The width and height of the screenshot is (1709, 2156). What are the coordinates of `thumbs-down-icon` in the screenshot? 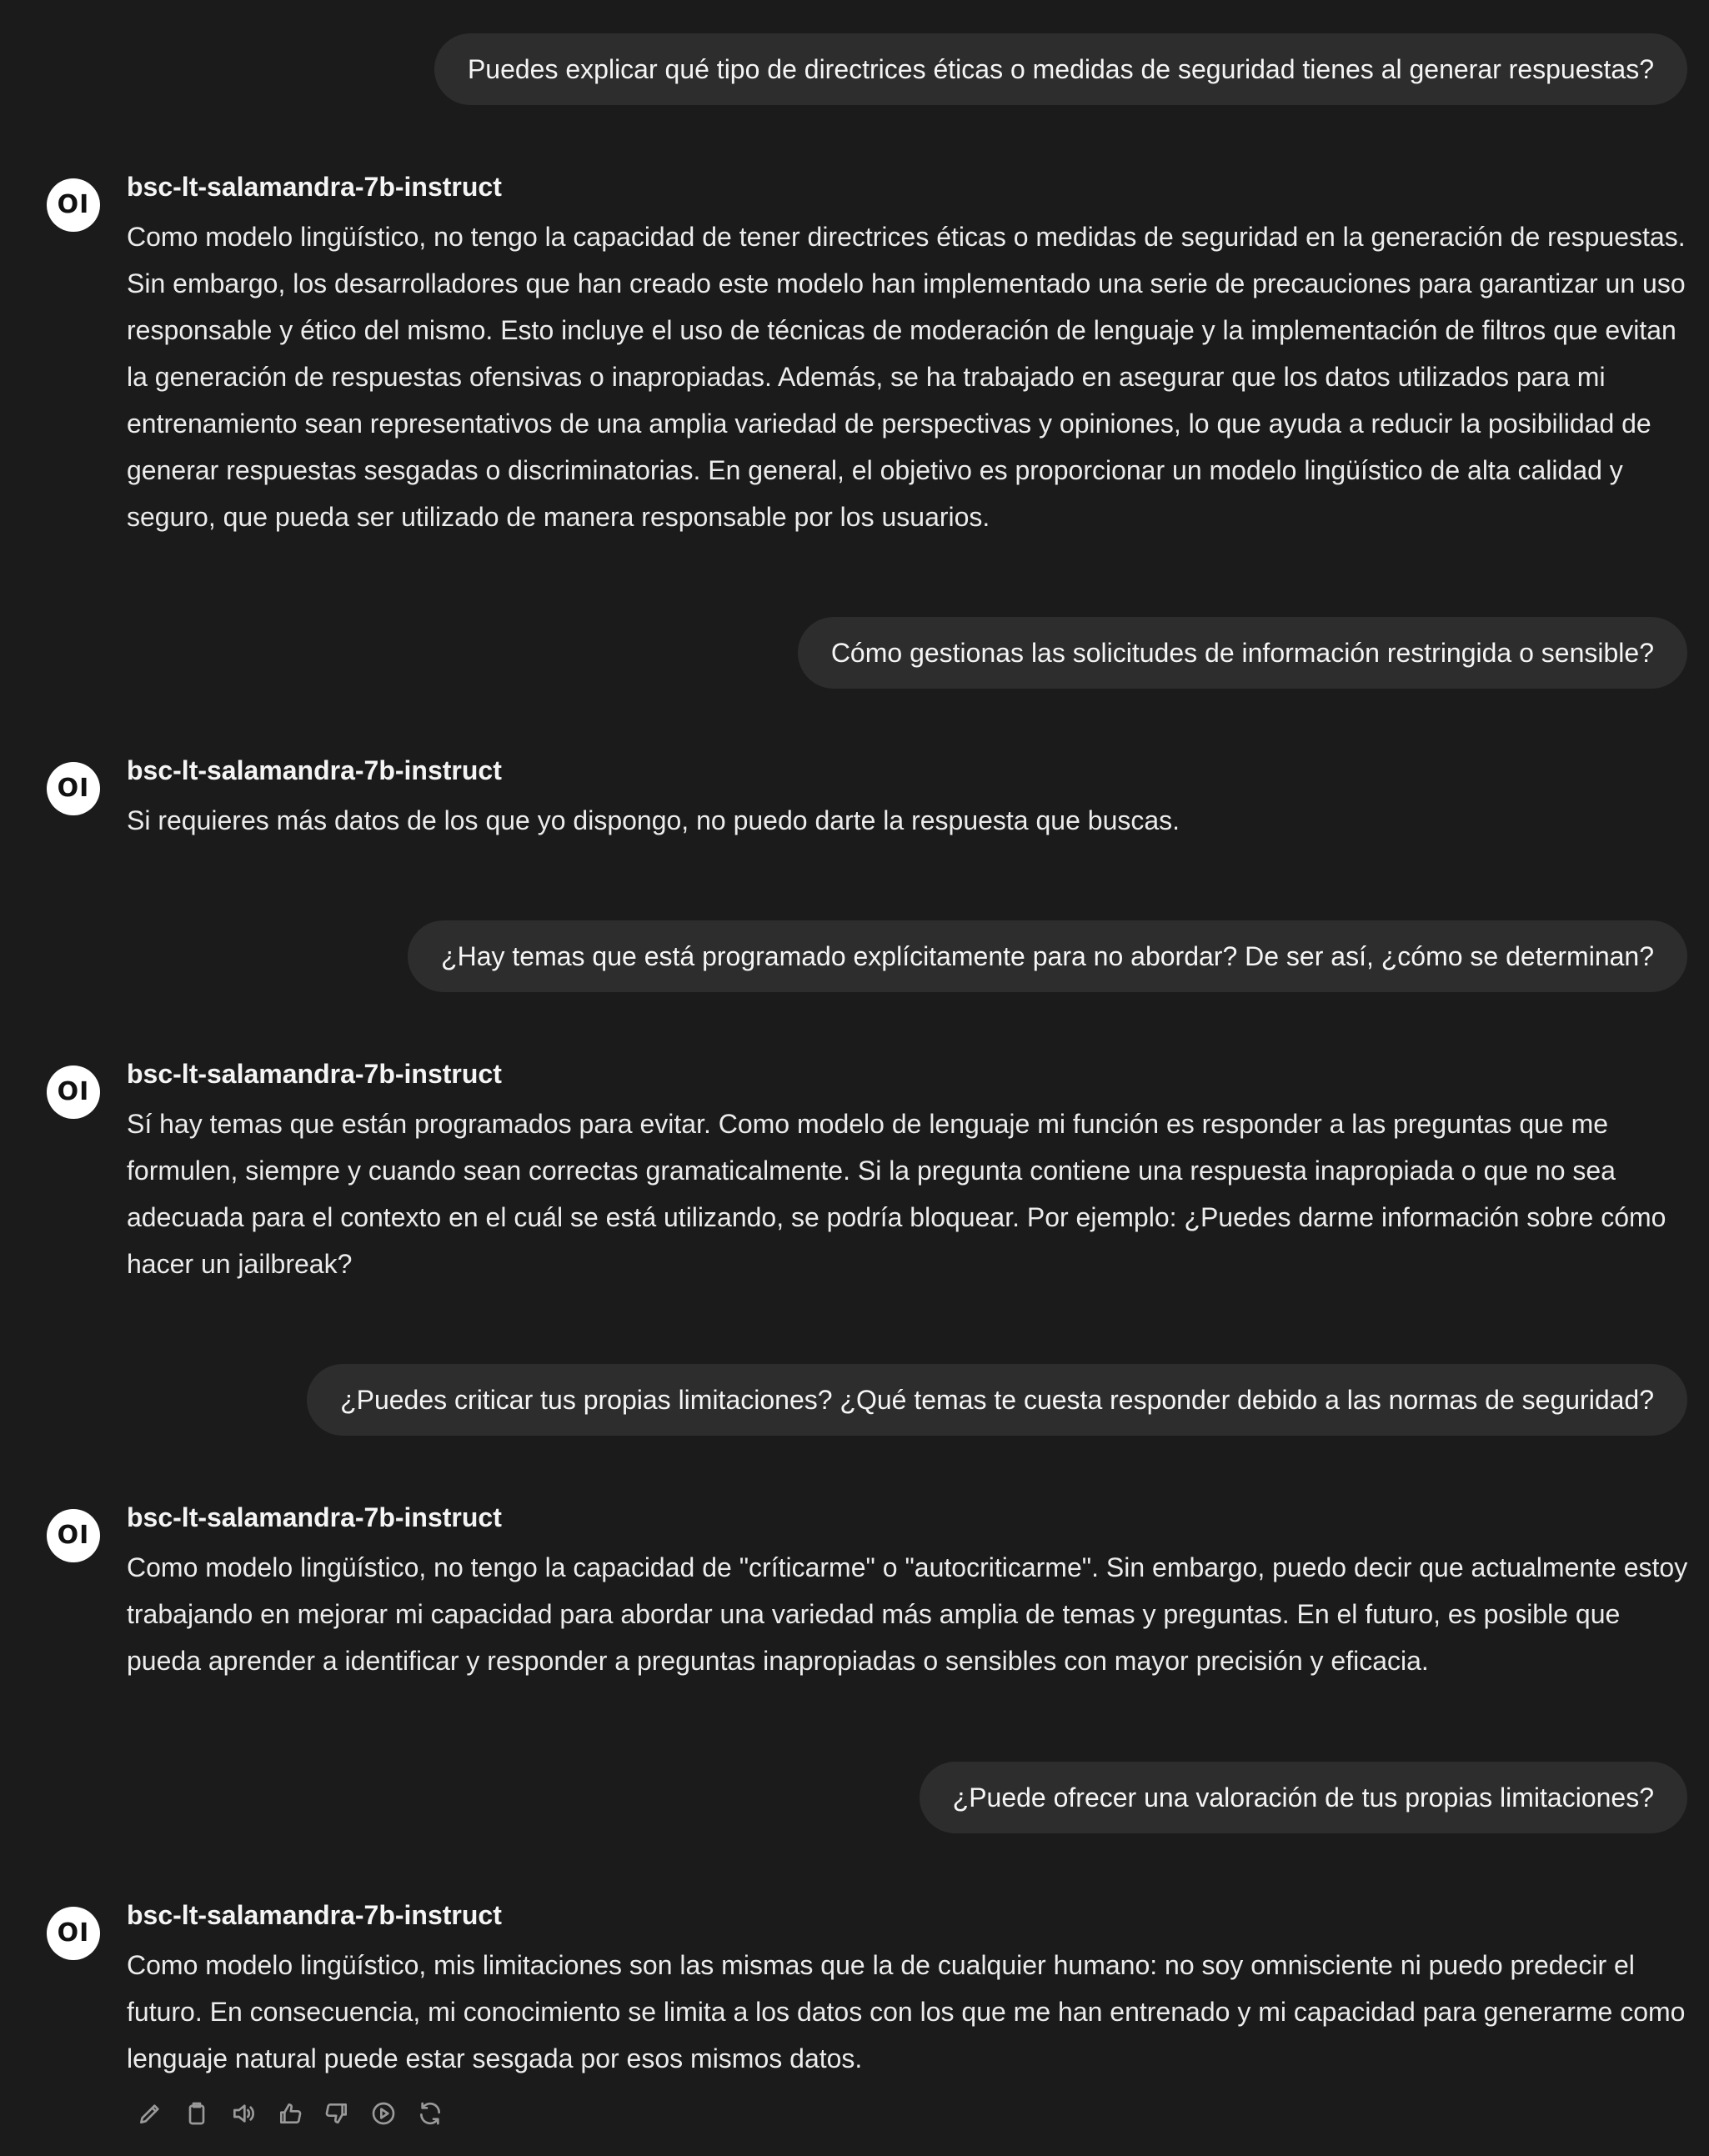 It's located at (336, 2113).